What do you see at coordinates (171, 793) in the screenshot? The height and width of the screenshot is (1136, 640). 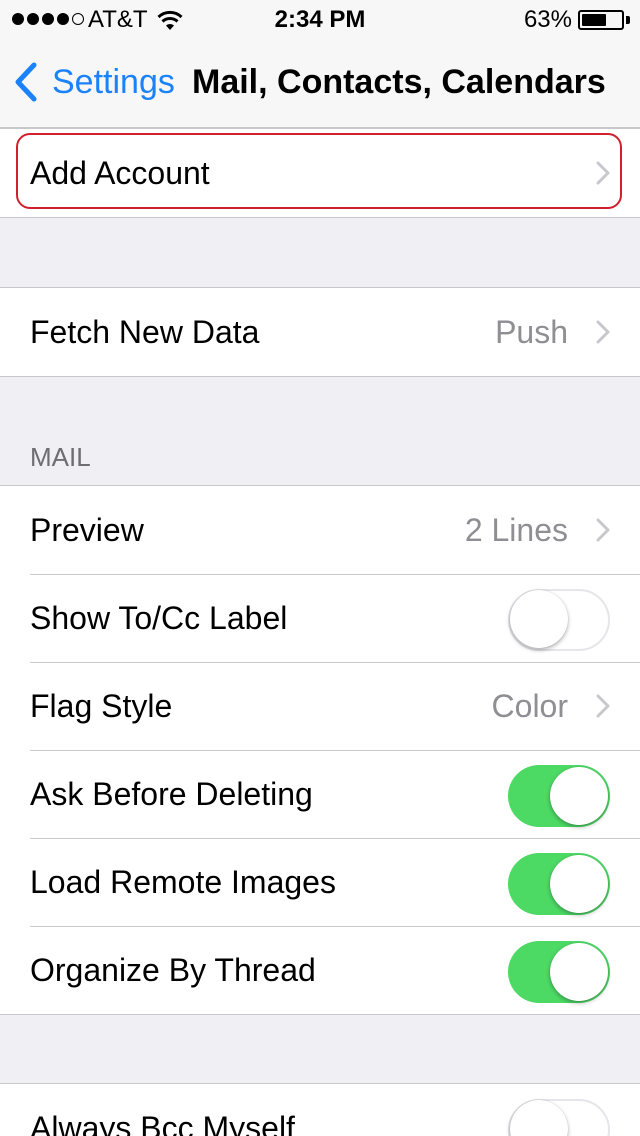 I see `ask-before-deleting-label: Ask Before Deleting` at bounding box center [171, 793].